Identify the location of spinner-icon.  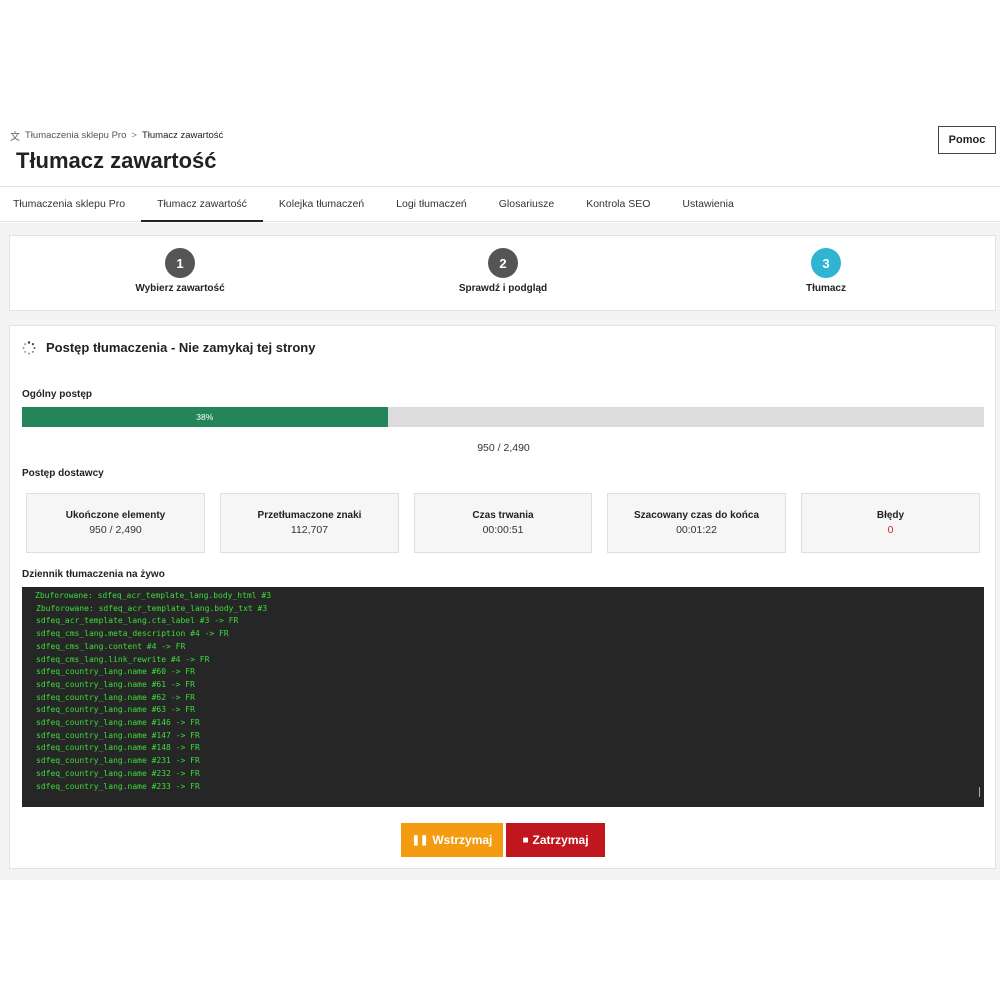
(29, 347).